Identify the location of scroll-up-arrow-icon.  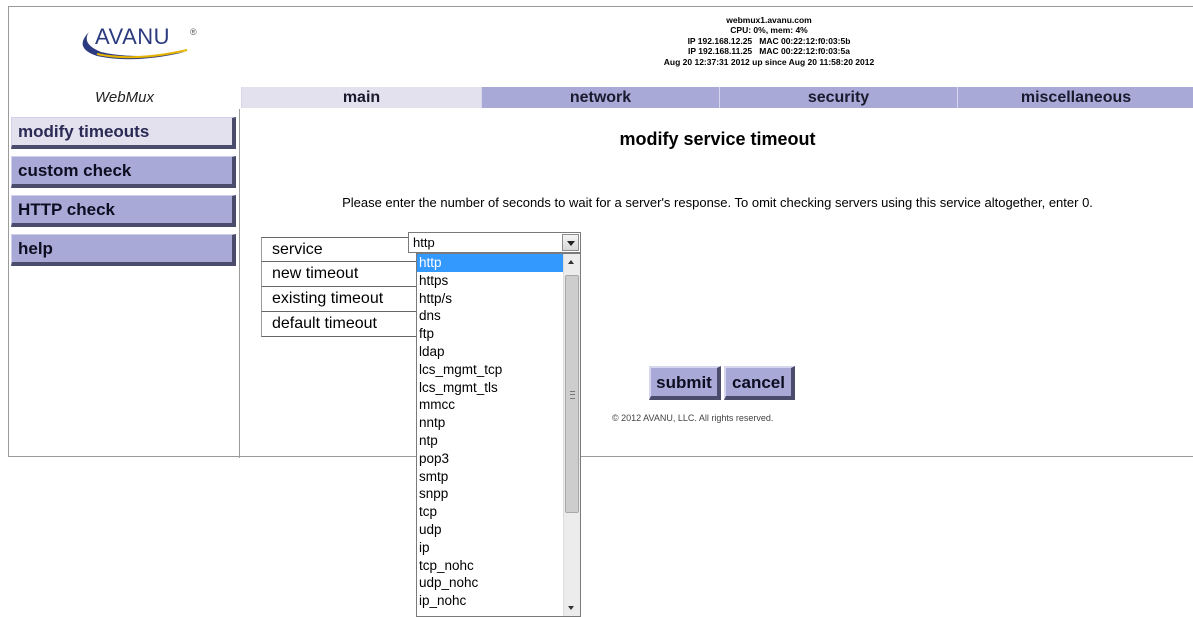
(572, 262).